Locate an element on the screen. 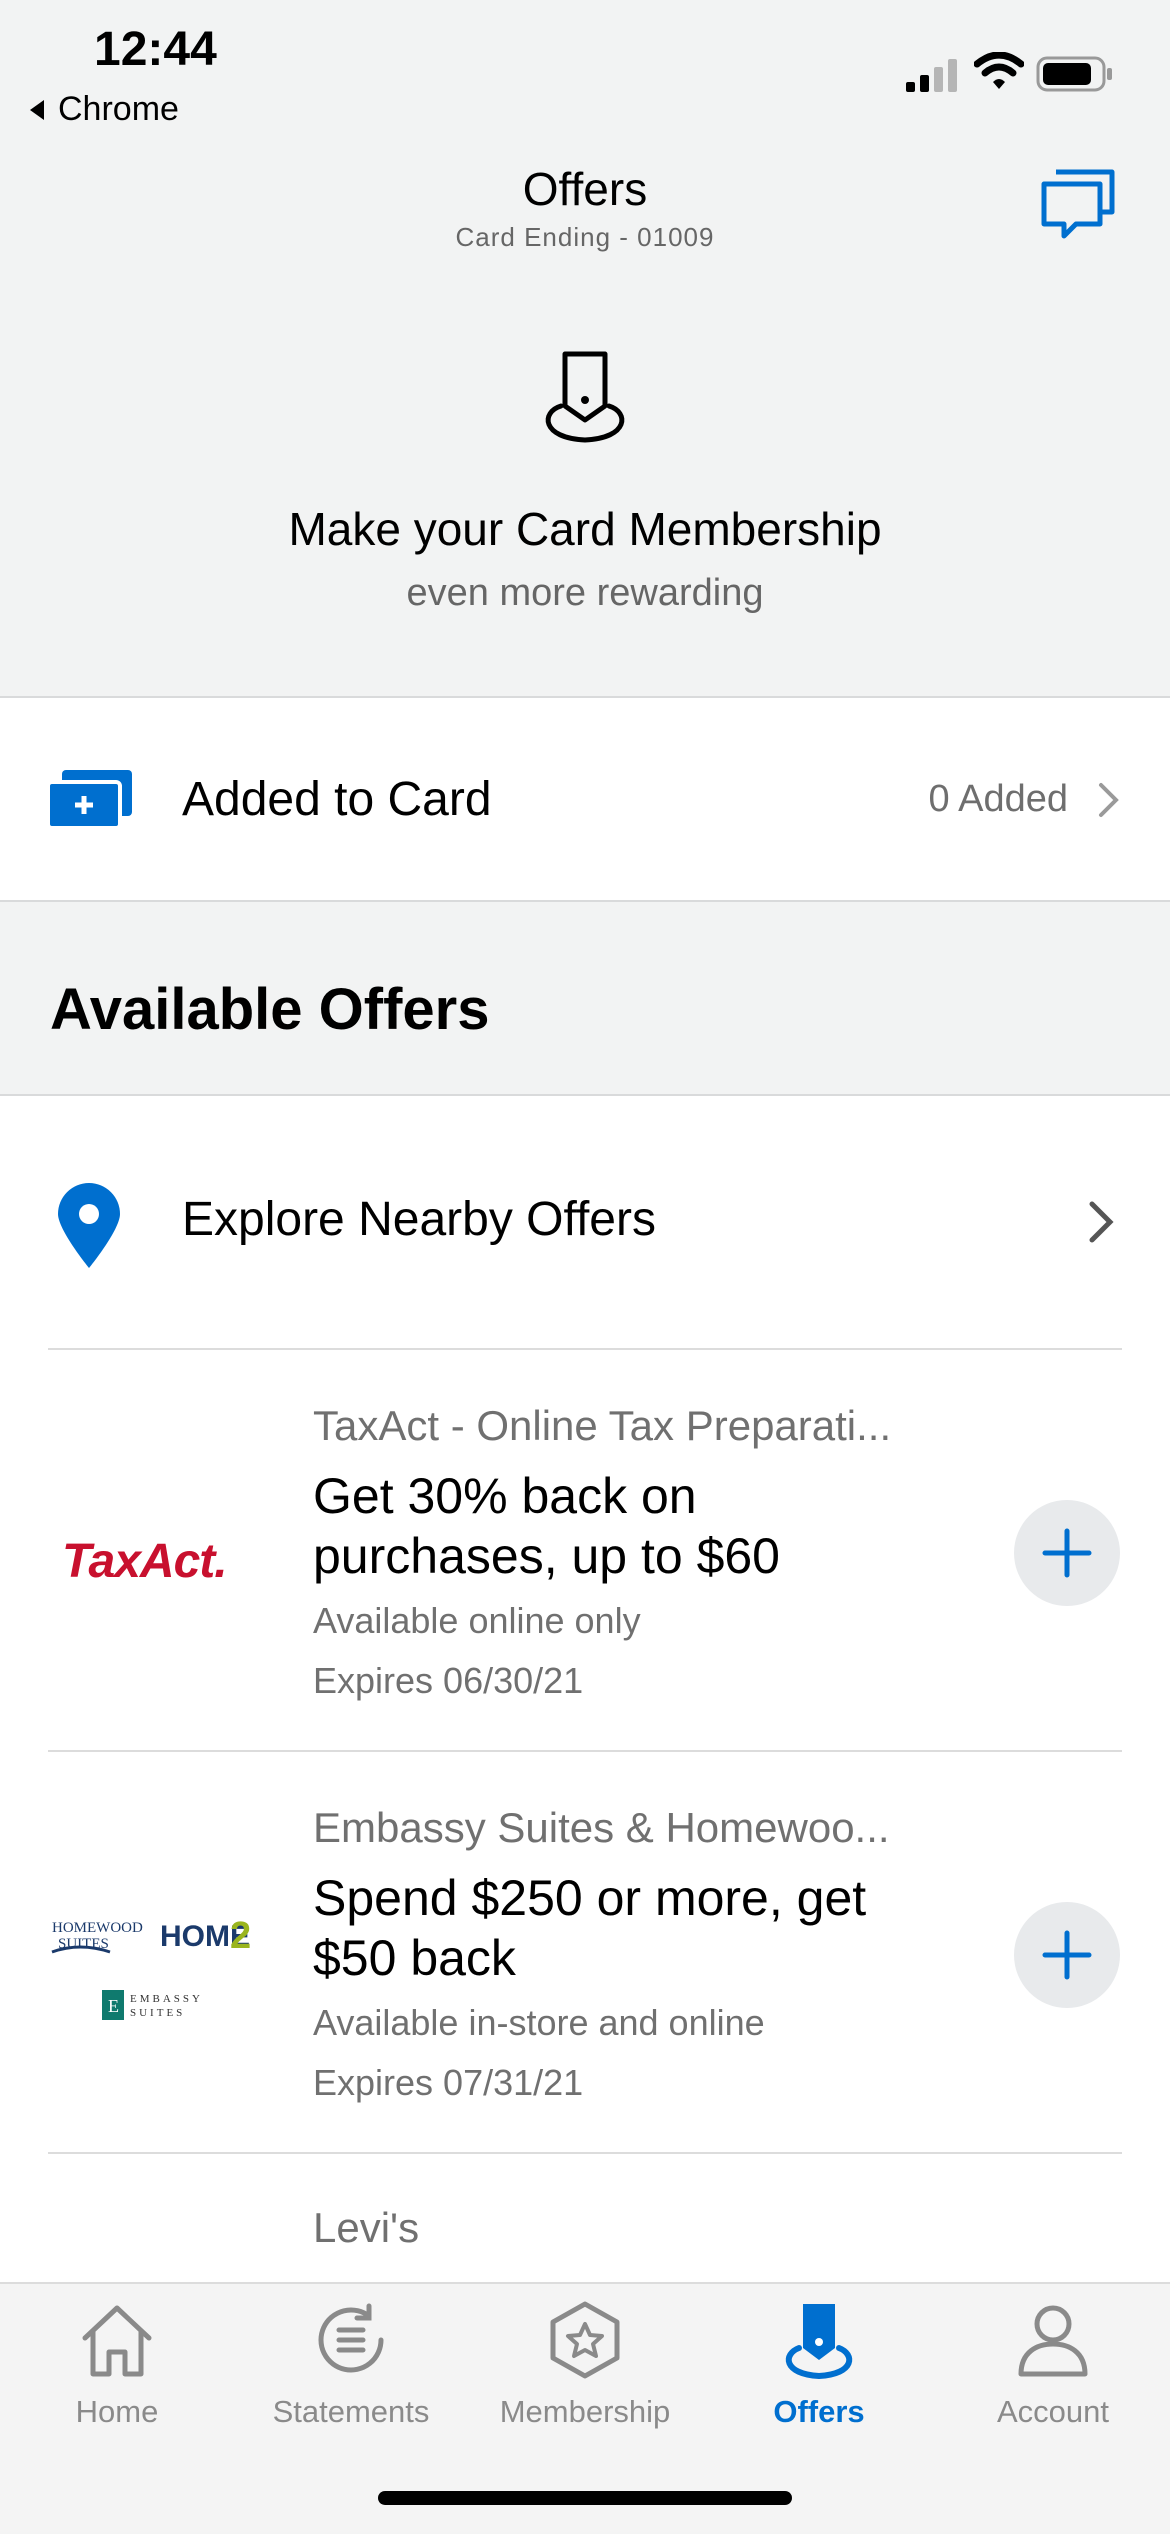 This screenshot has width=1170, height=2534. svg-text: HOMEWOOD is located at coordinates (97, 1928).